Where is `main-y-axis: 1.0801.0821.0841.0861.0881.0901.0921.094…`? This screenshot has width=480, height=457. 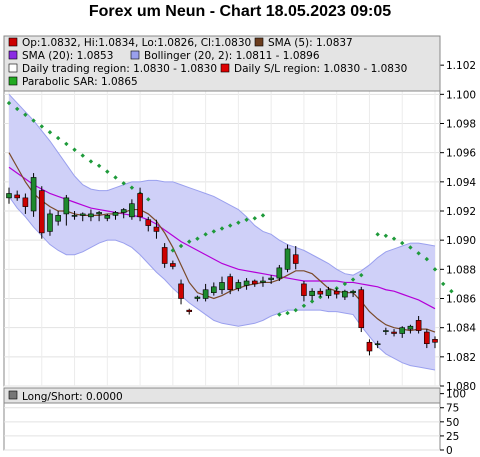 main-y-axis: 1.0801.0821.0841.0861.0881.0901.0921.094… is located at coordinates (458, 226).